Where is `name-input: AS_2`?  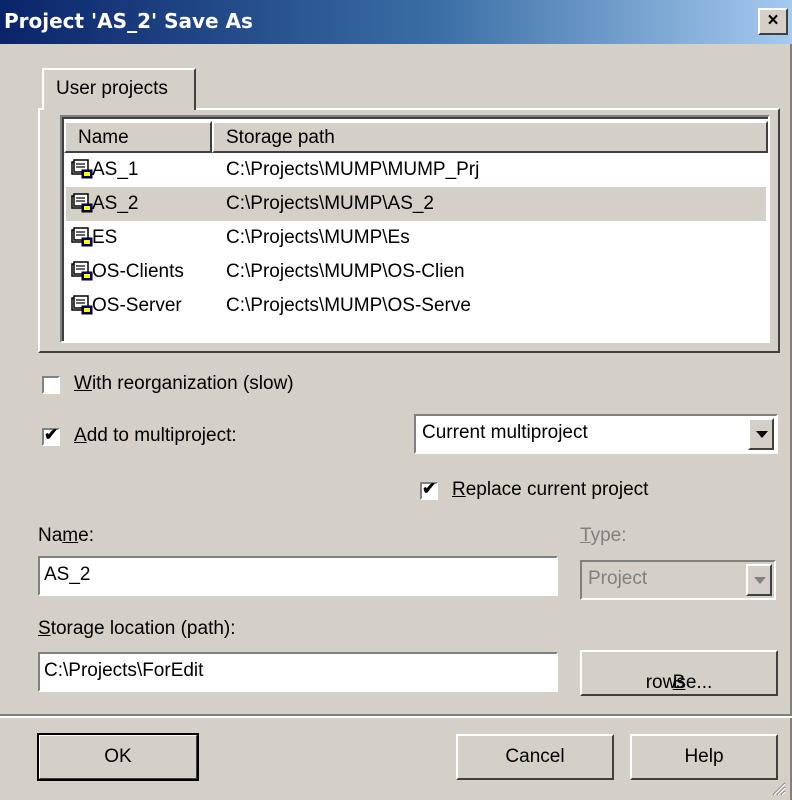 name-input: AS_2 is located at coordinates (298, 576).